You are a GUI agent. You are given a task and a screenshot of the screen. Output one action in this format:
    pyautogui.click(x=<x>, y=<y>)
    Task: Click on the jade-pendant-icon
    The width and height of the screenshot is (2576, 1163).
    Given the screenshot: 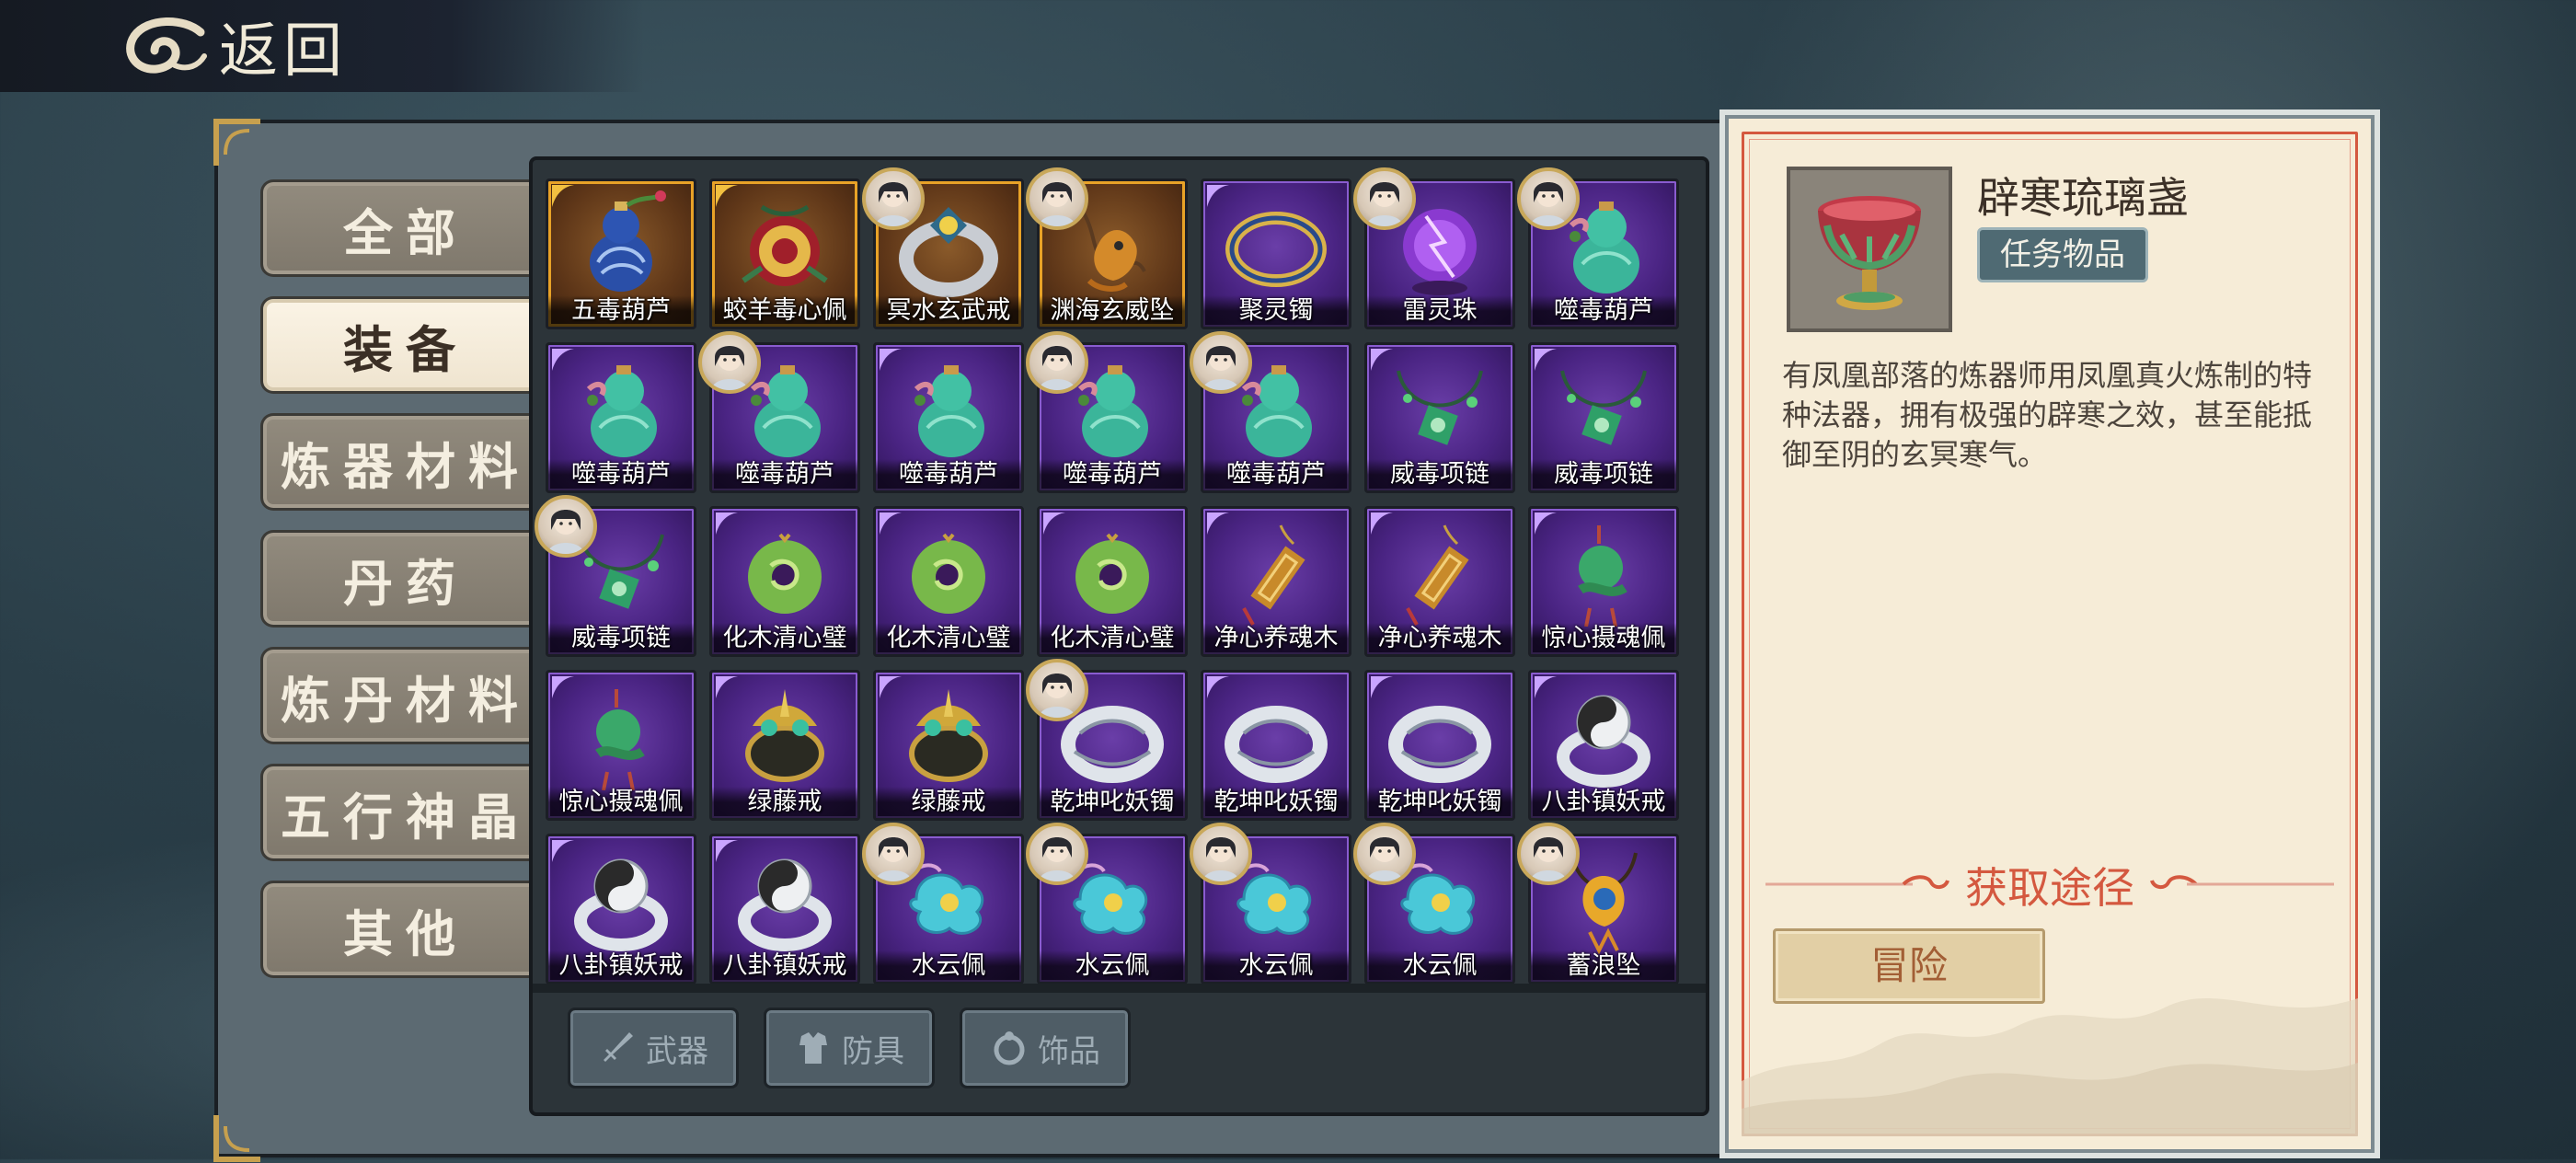 What is the action you would take?
    pyautogui.click(x=620, y=740)
    